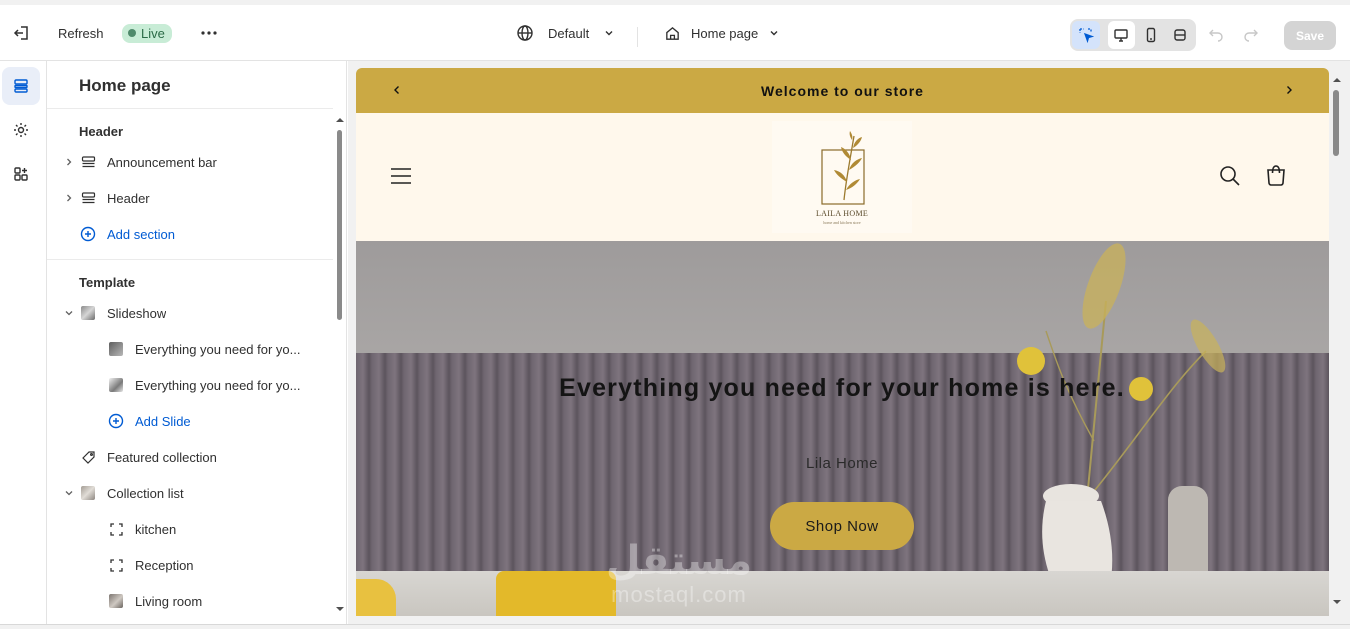  I want to click on more-actions-button, so click(209, 33).